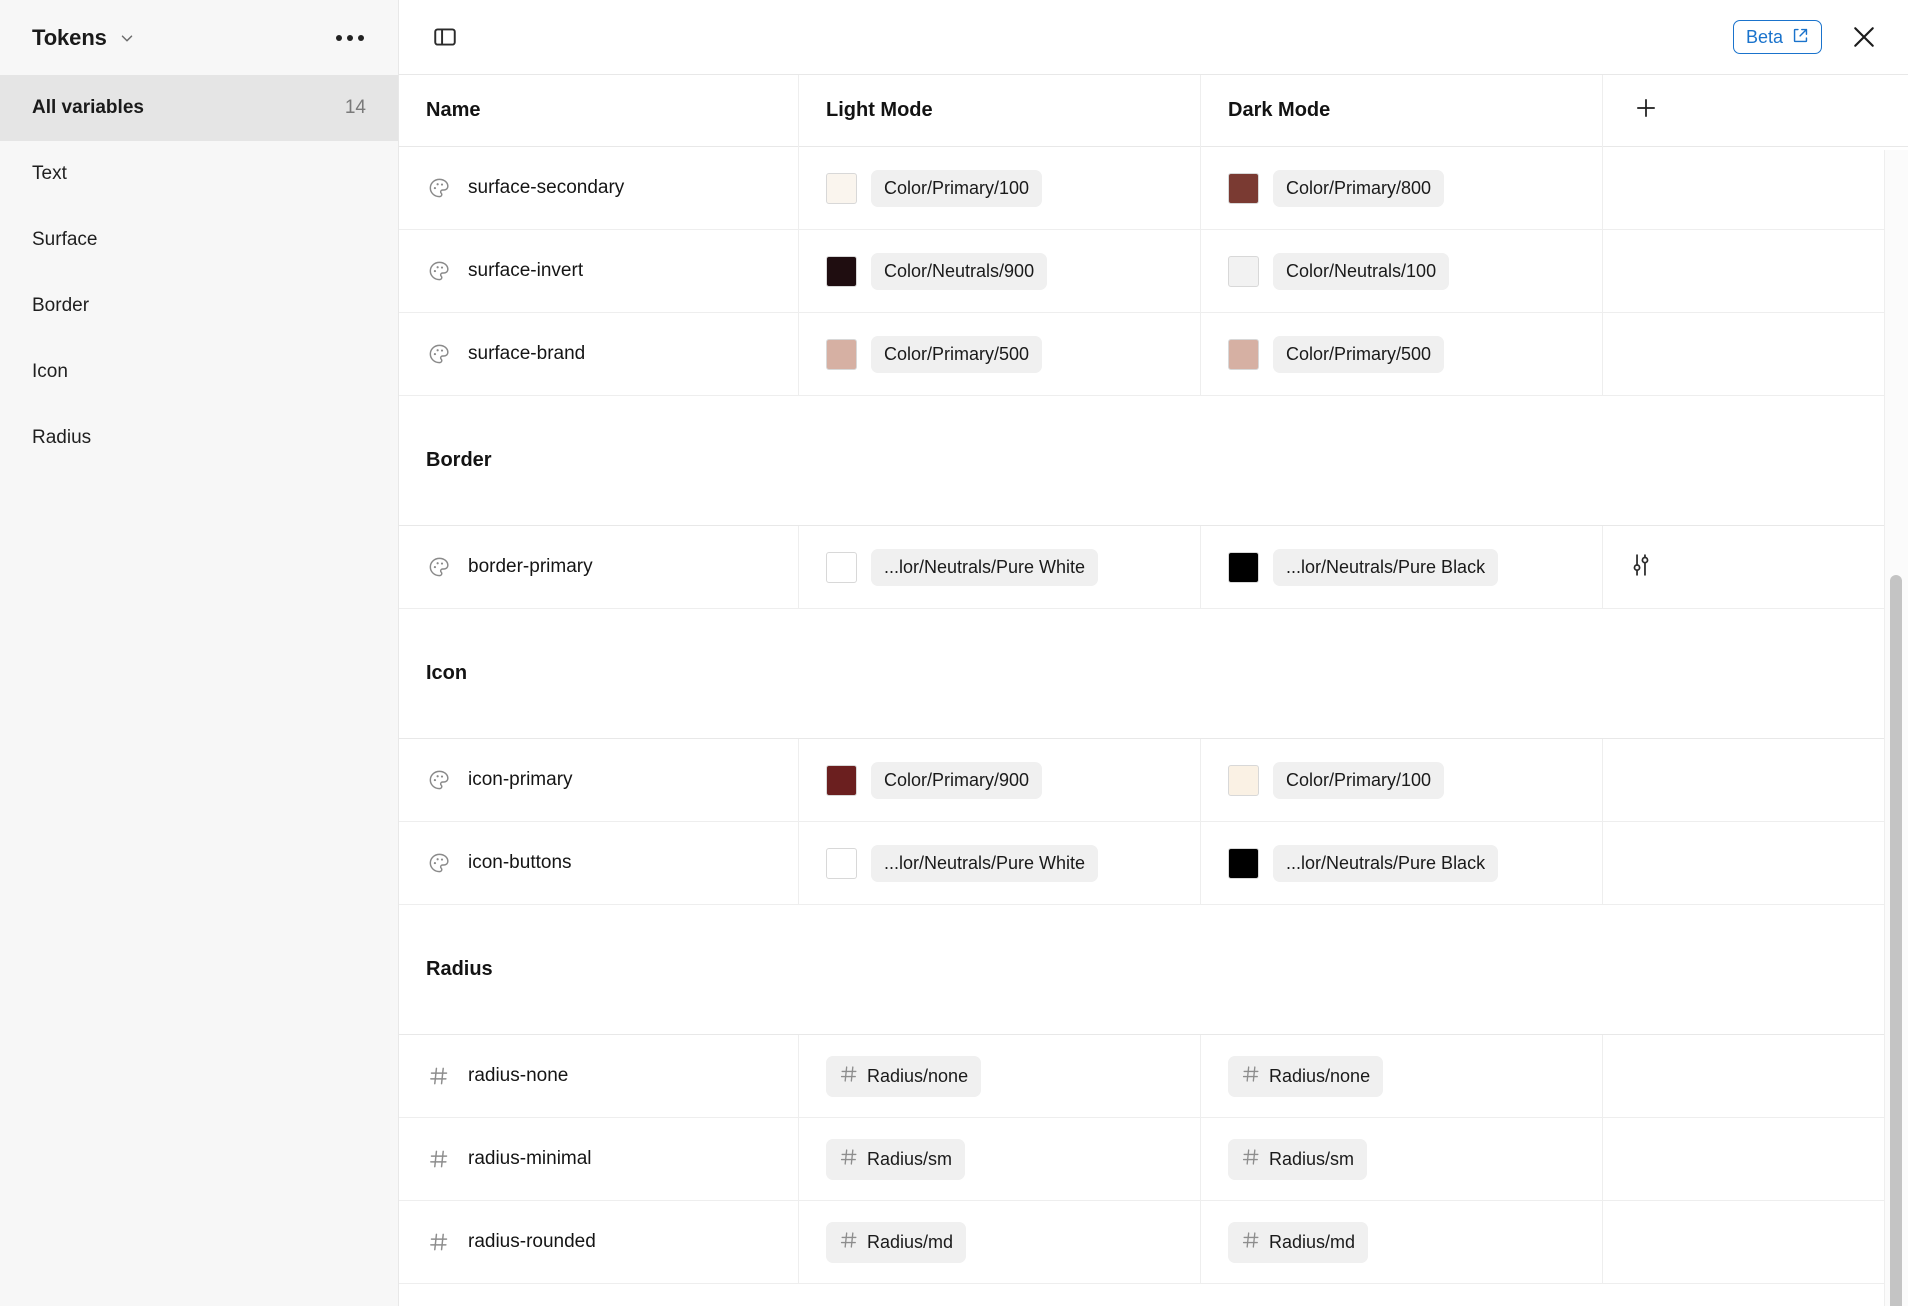 This screenshot has width=1908, height=1306. I want to click on cell-light-mode: Color/Primary/900, so click(1000, 780).